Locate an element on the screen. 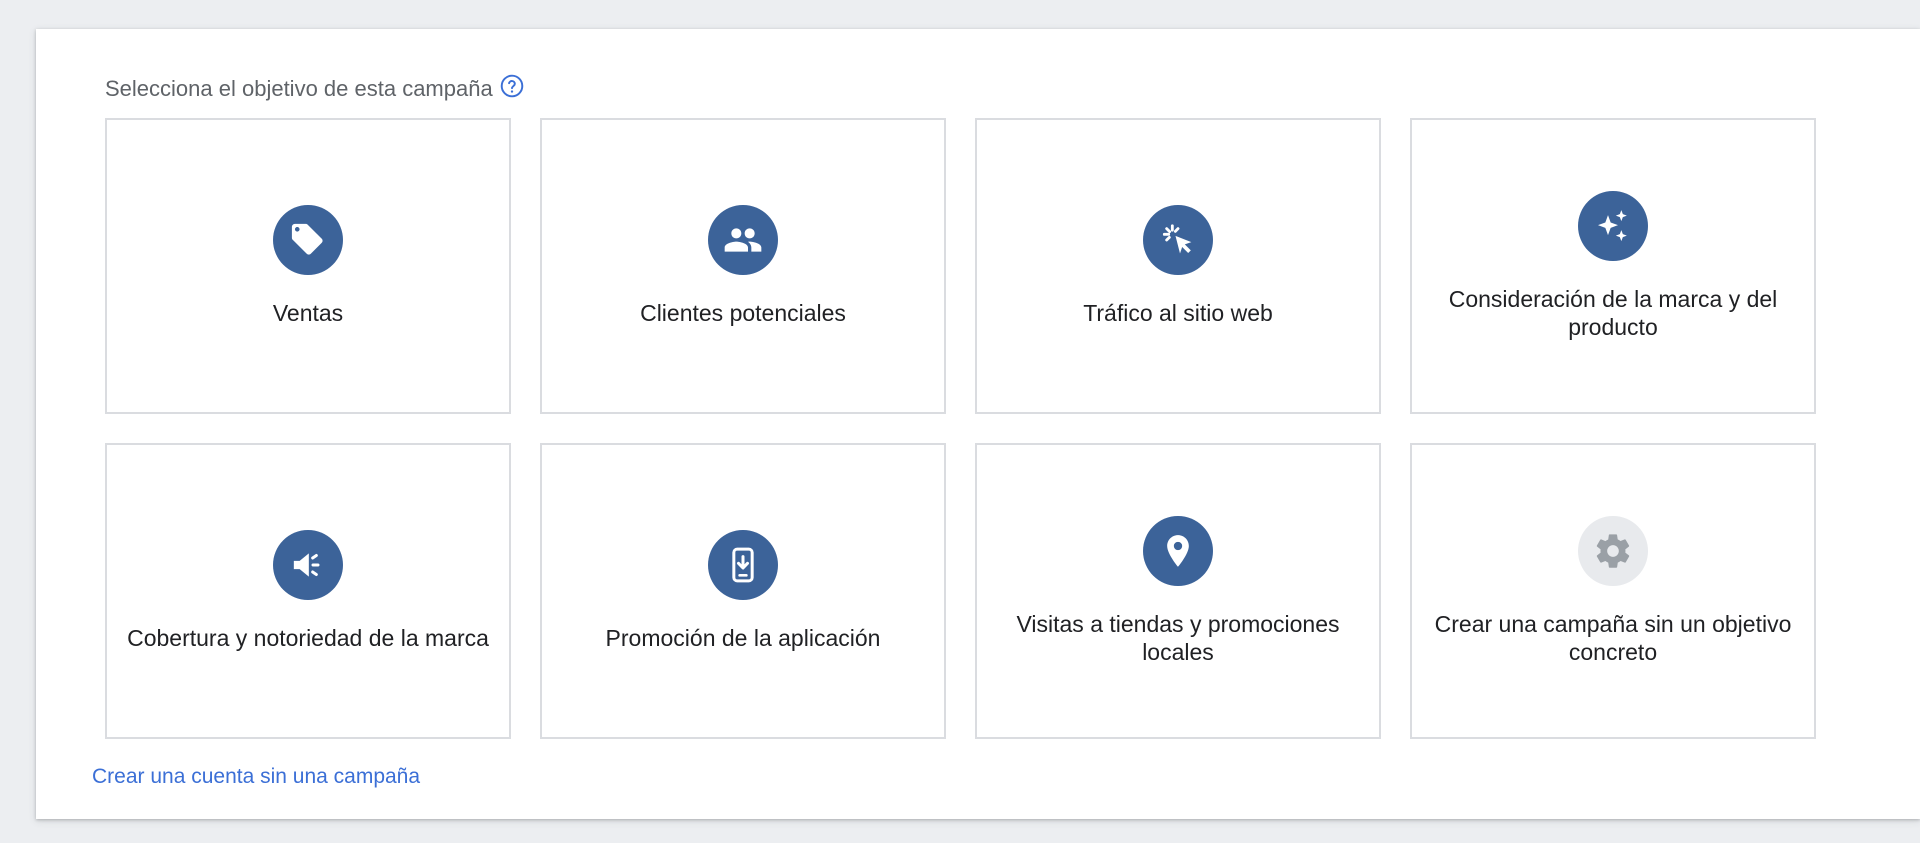  megaphone-icon is located at coordinates (308, 565).